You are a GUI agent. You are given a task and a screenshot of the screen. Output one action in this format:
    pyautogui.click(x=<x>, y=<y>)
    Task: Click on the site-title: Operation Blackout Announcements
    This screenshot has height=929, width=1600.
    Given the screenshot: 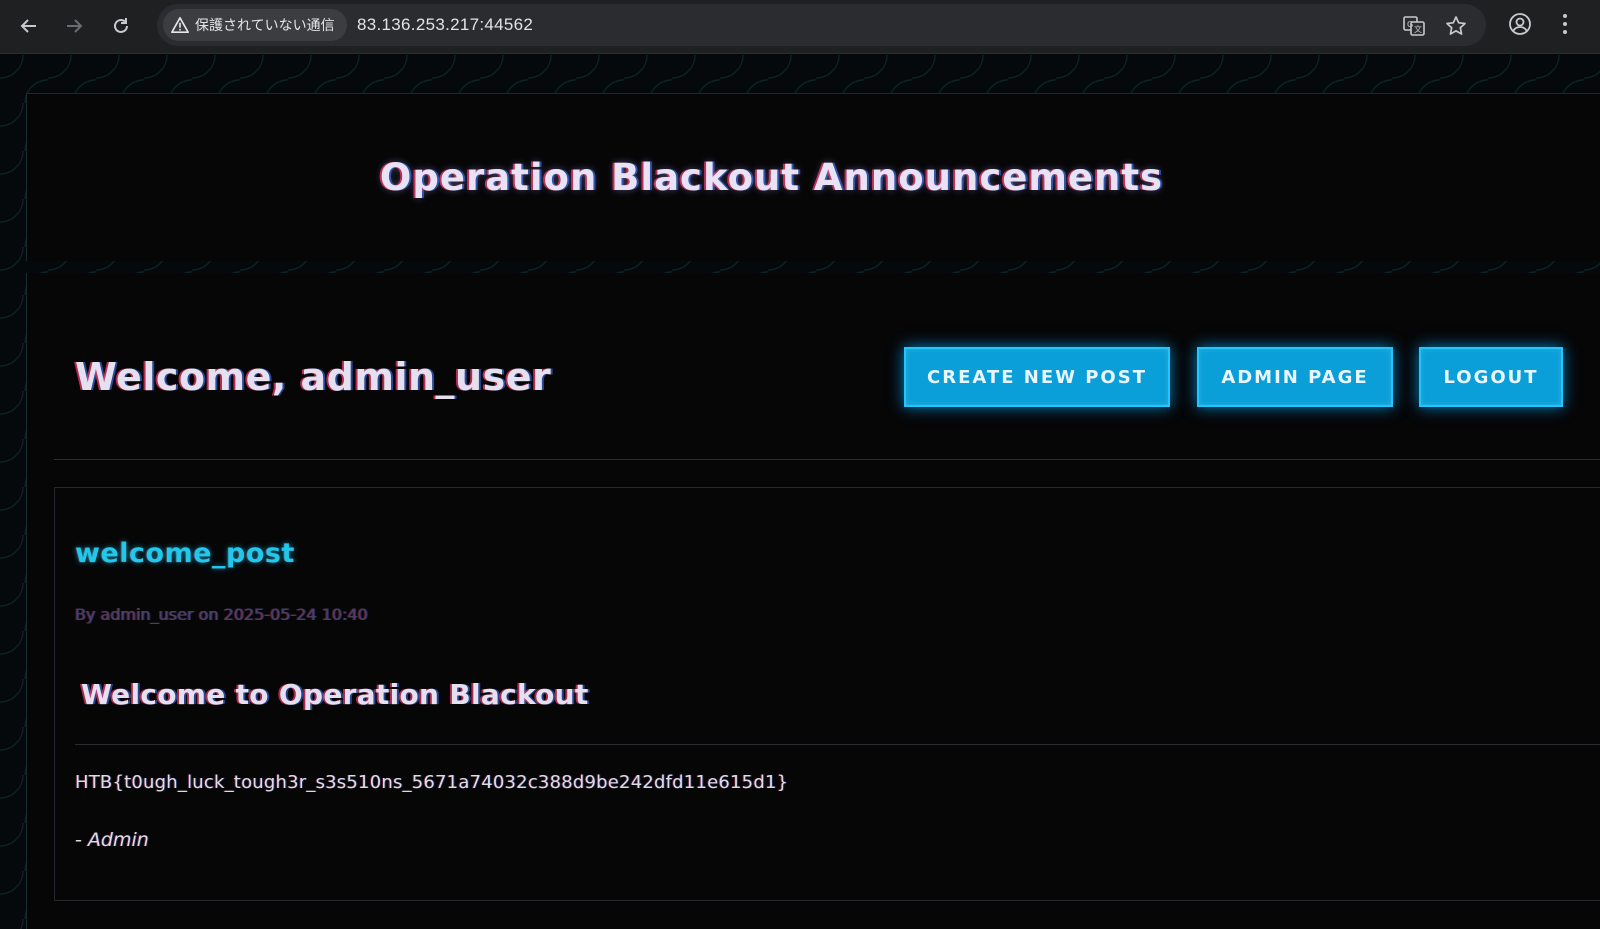 What is the action you would take?
    pyautogui.click(x=771, y=177)
    